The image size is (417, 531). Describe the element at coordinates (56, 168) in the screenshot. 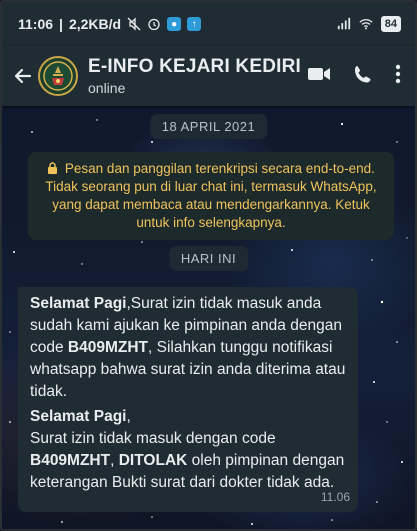

I see `lock-icon` at that location.